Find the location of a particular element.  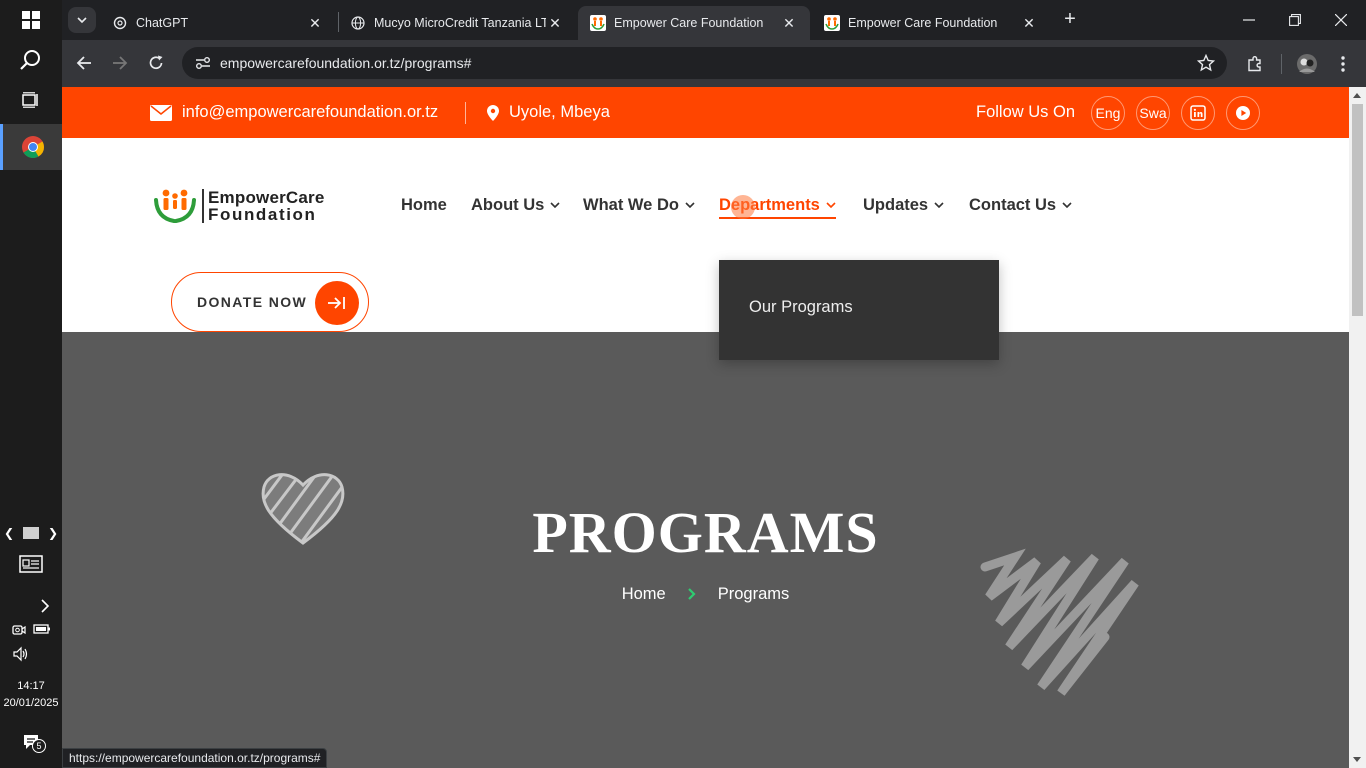

puzzle-icon is located at coordinates (1254, 64).